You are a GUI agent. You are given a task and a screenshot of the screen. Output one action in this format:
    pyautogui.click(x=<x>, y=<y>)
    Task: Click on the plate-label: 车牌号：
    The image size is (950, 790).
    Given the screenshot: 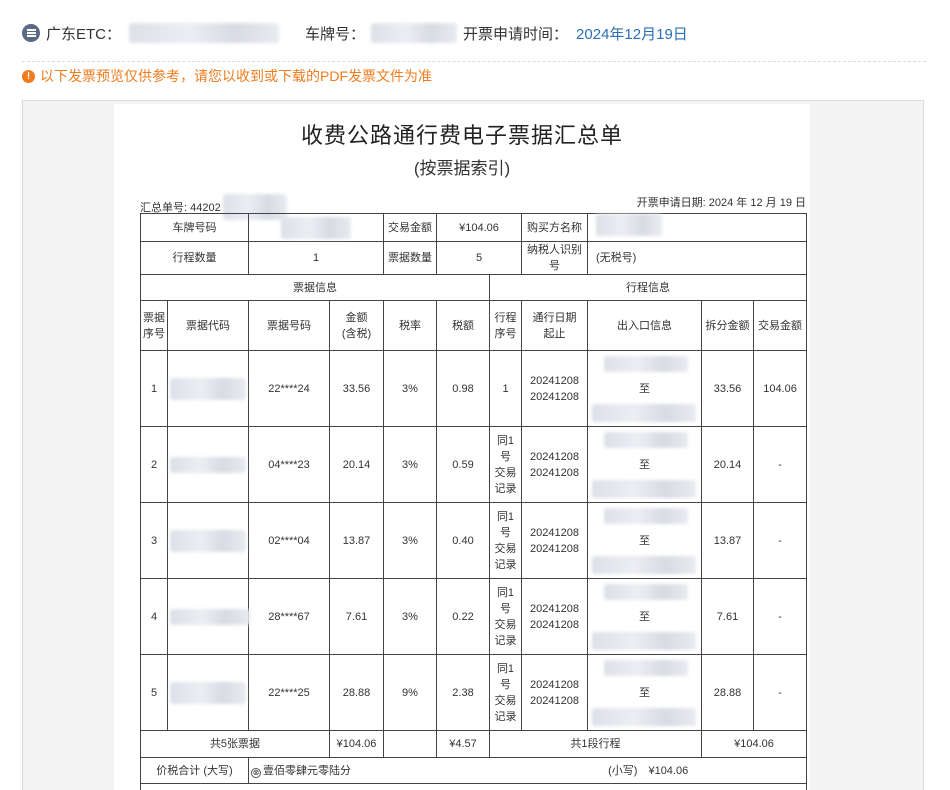 What is the action you would take?
    pyautogui.click(x=335, y=34)
    